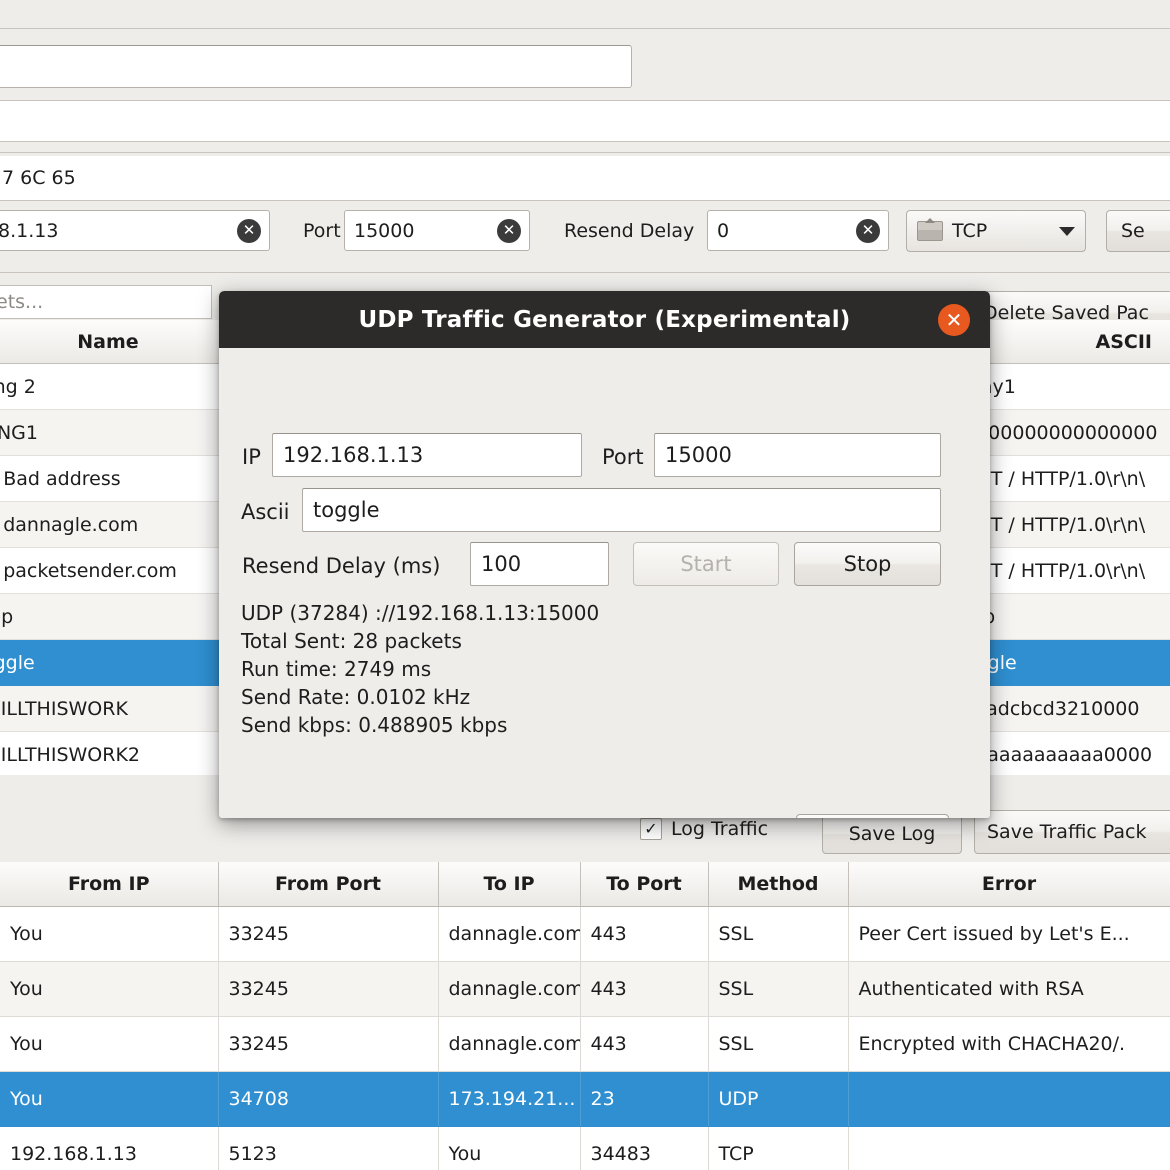 This screenshot has width=1170, height=1170. Describe the element at coordinates (797, 455) in the screenshot. I see `dialog-port-input: 15000` at that location.